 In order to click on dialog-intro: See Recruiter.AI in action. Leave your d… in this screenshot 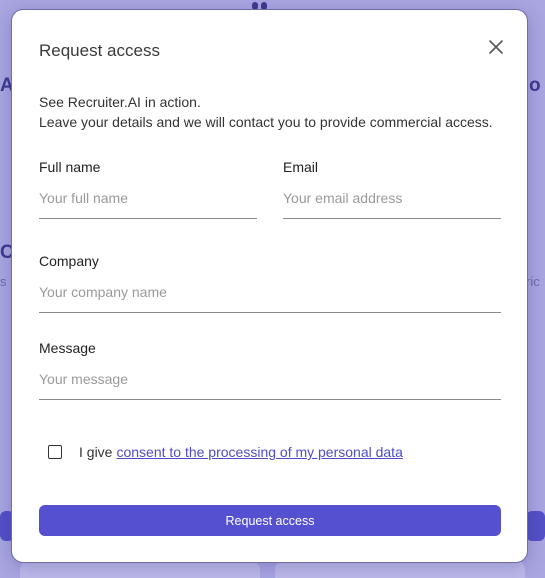, I will do `click(274, 112)`.